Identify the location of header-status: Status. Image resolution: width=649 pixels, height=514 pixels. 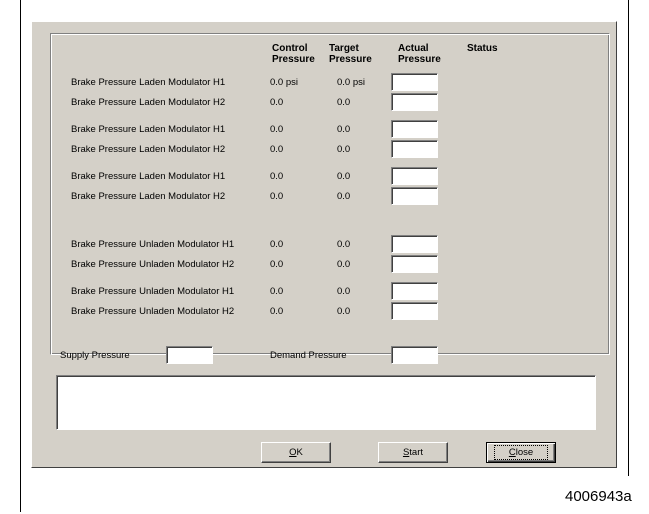
(482, 48).